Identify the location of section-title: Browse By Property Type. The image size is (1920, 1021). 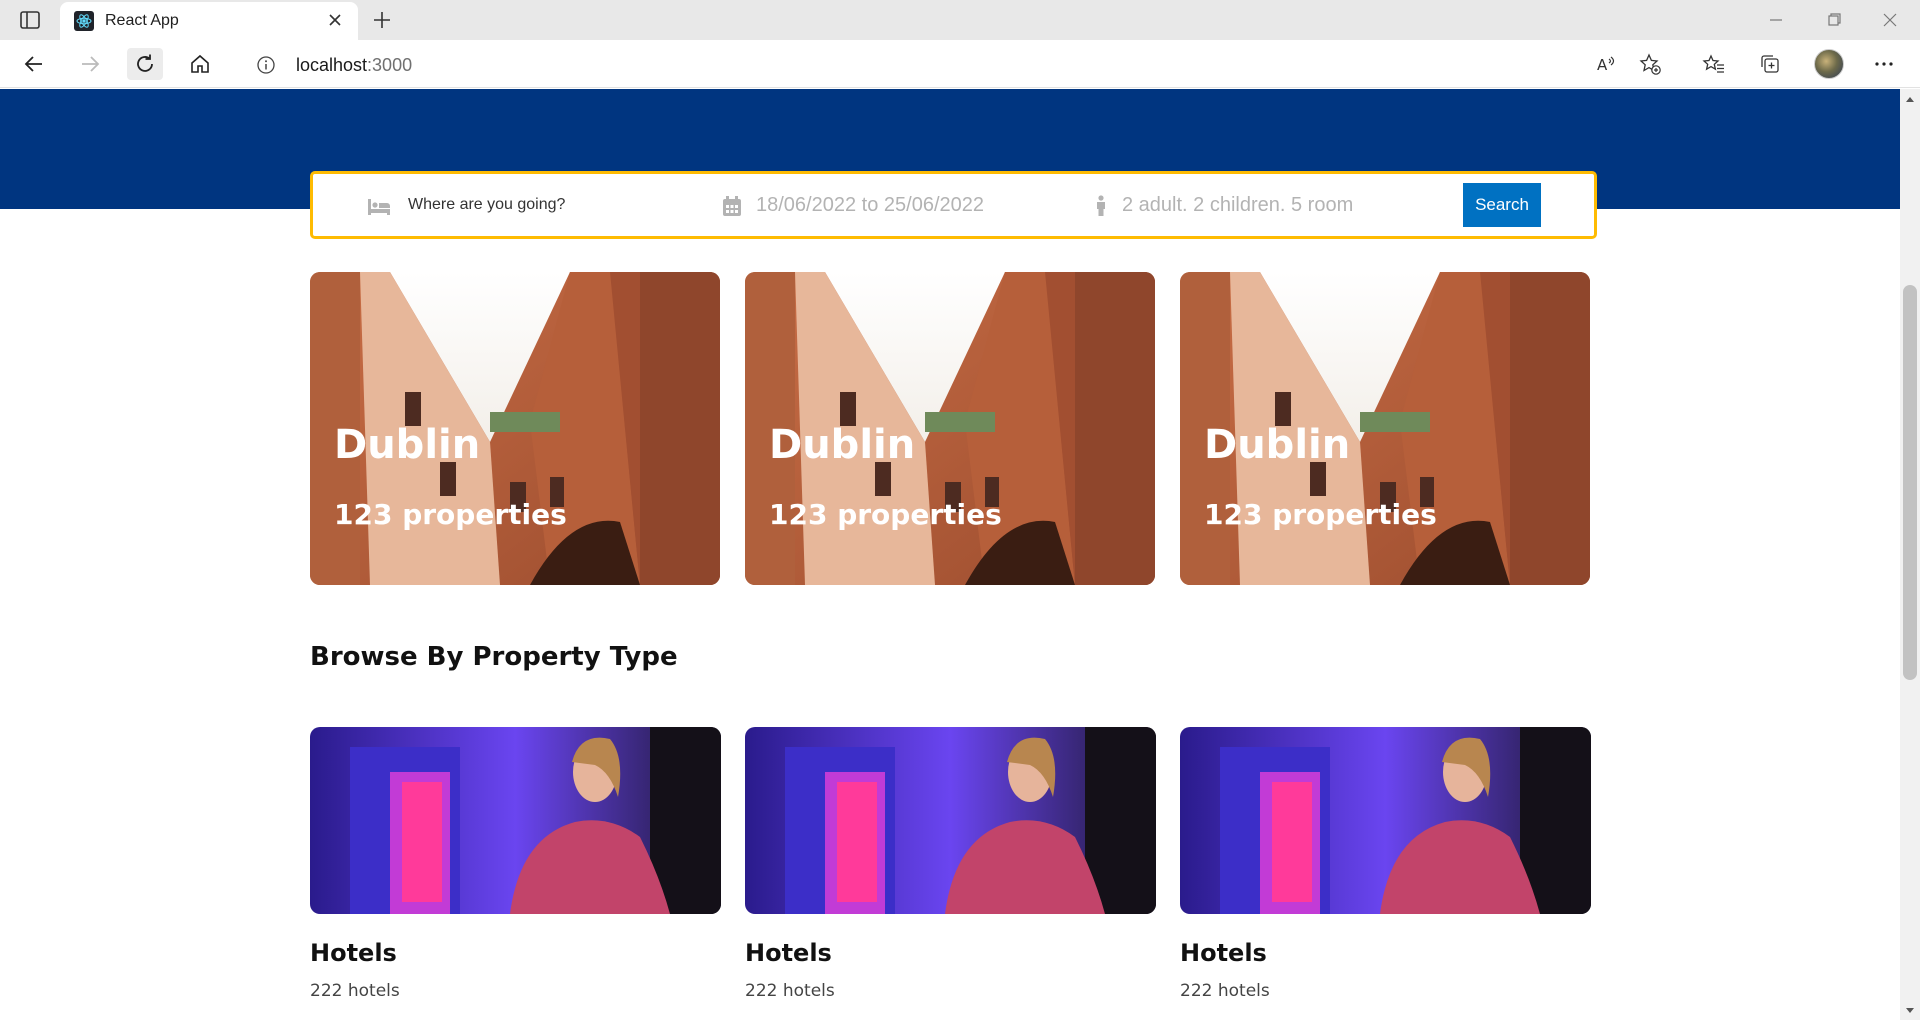
(494, 657).